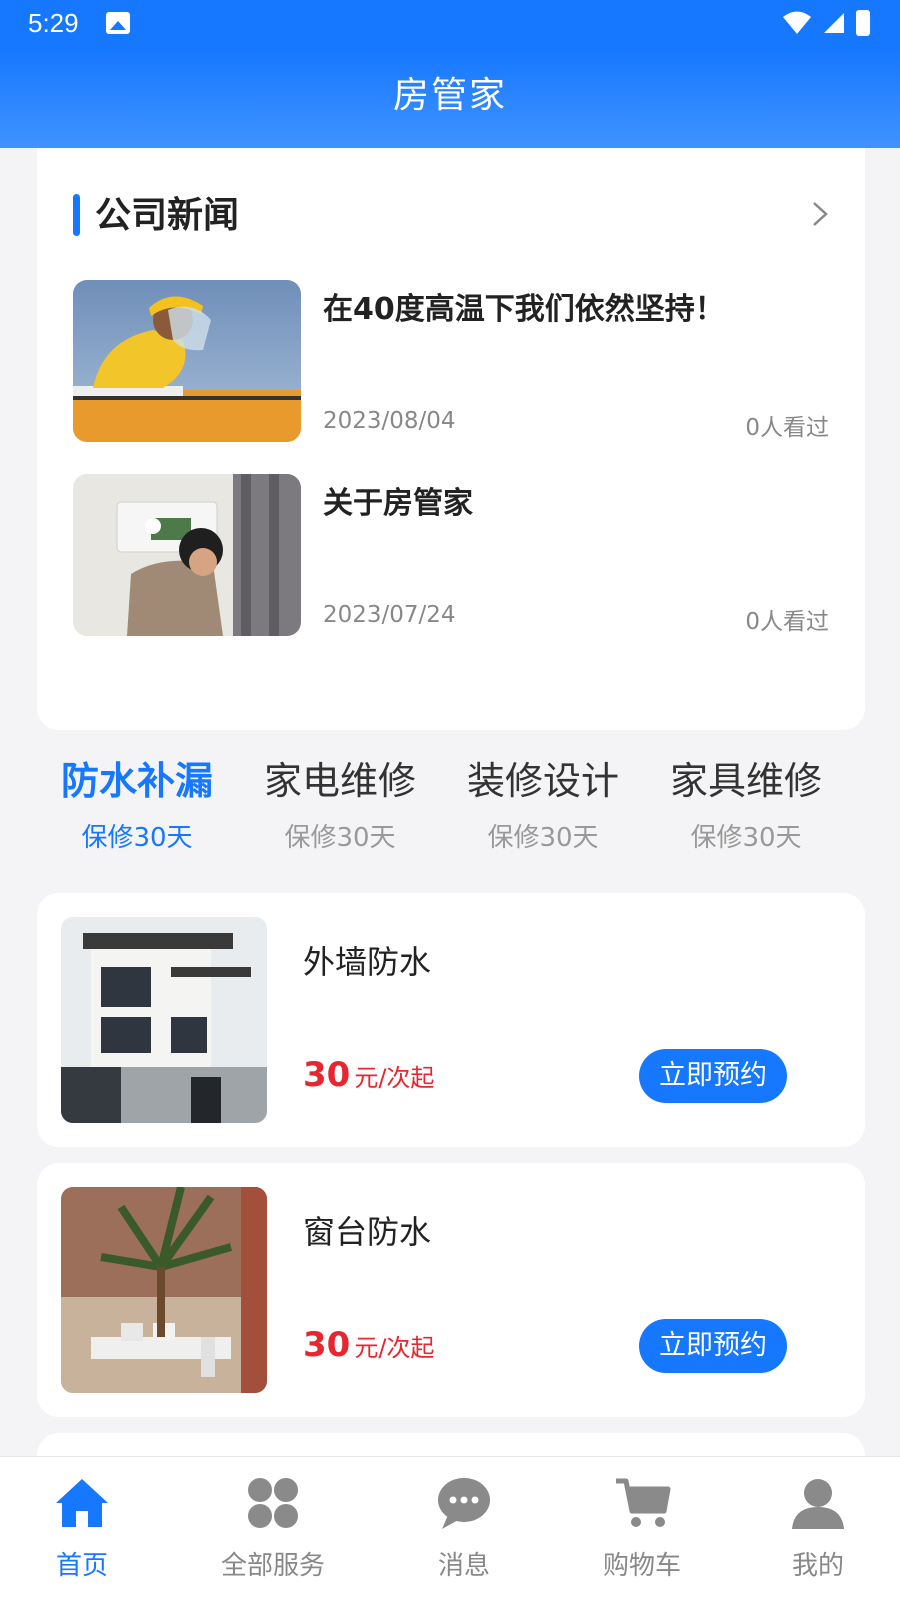 The image size is (900, 1601). I want to click on image-notification-icon, so click(118, 23).